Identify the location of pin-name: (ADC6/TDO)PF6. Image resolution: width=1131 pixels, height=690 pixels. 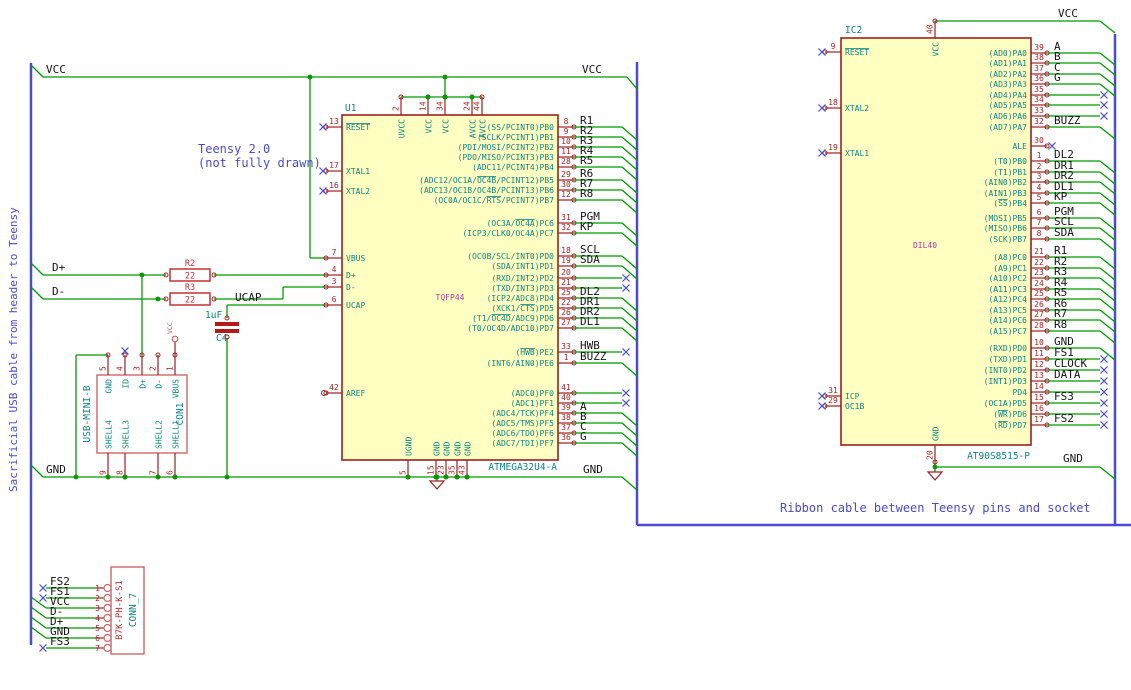
(522, 433).